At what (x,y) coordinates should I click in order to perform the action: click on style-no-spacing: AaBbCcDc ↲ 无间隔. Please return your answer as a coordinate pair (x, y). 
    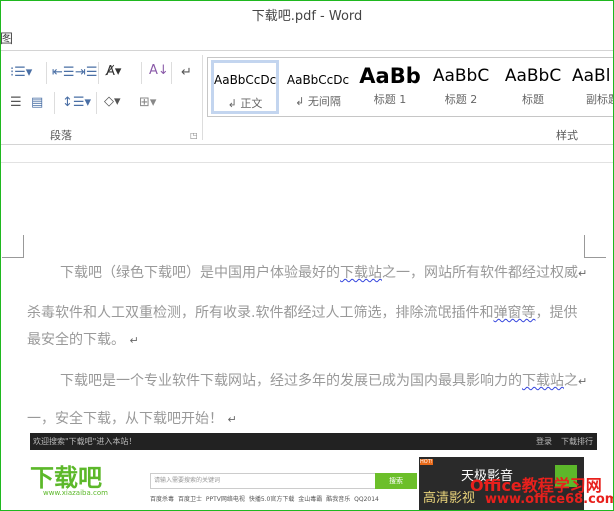
    Looking at the image, I should click on (318, 87).